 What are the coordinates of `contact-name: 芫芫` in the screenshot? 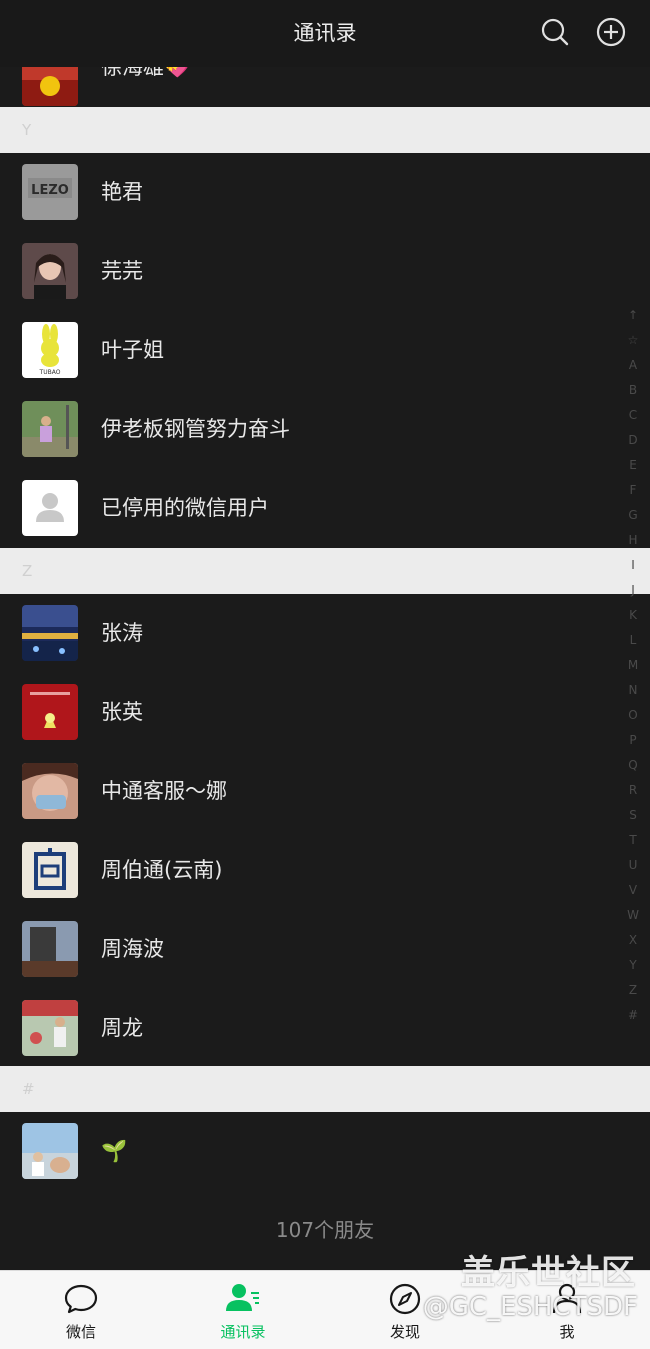 It's located at (122, 271).